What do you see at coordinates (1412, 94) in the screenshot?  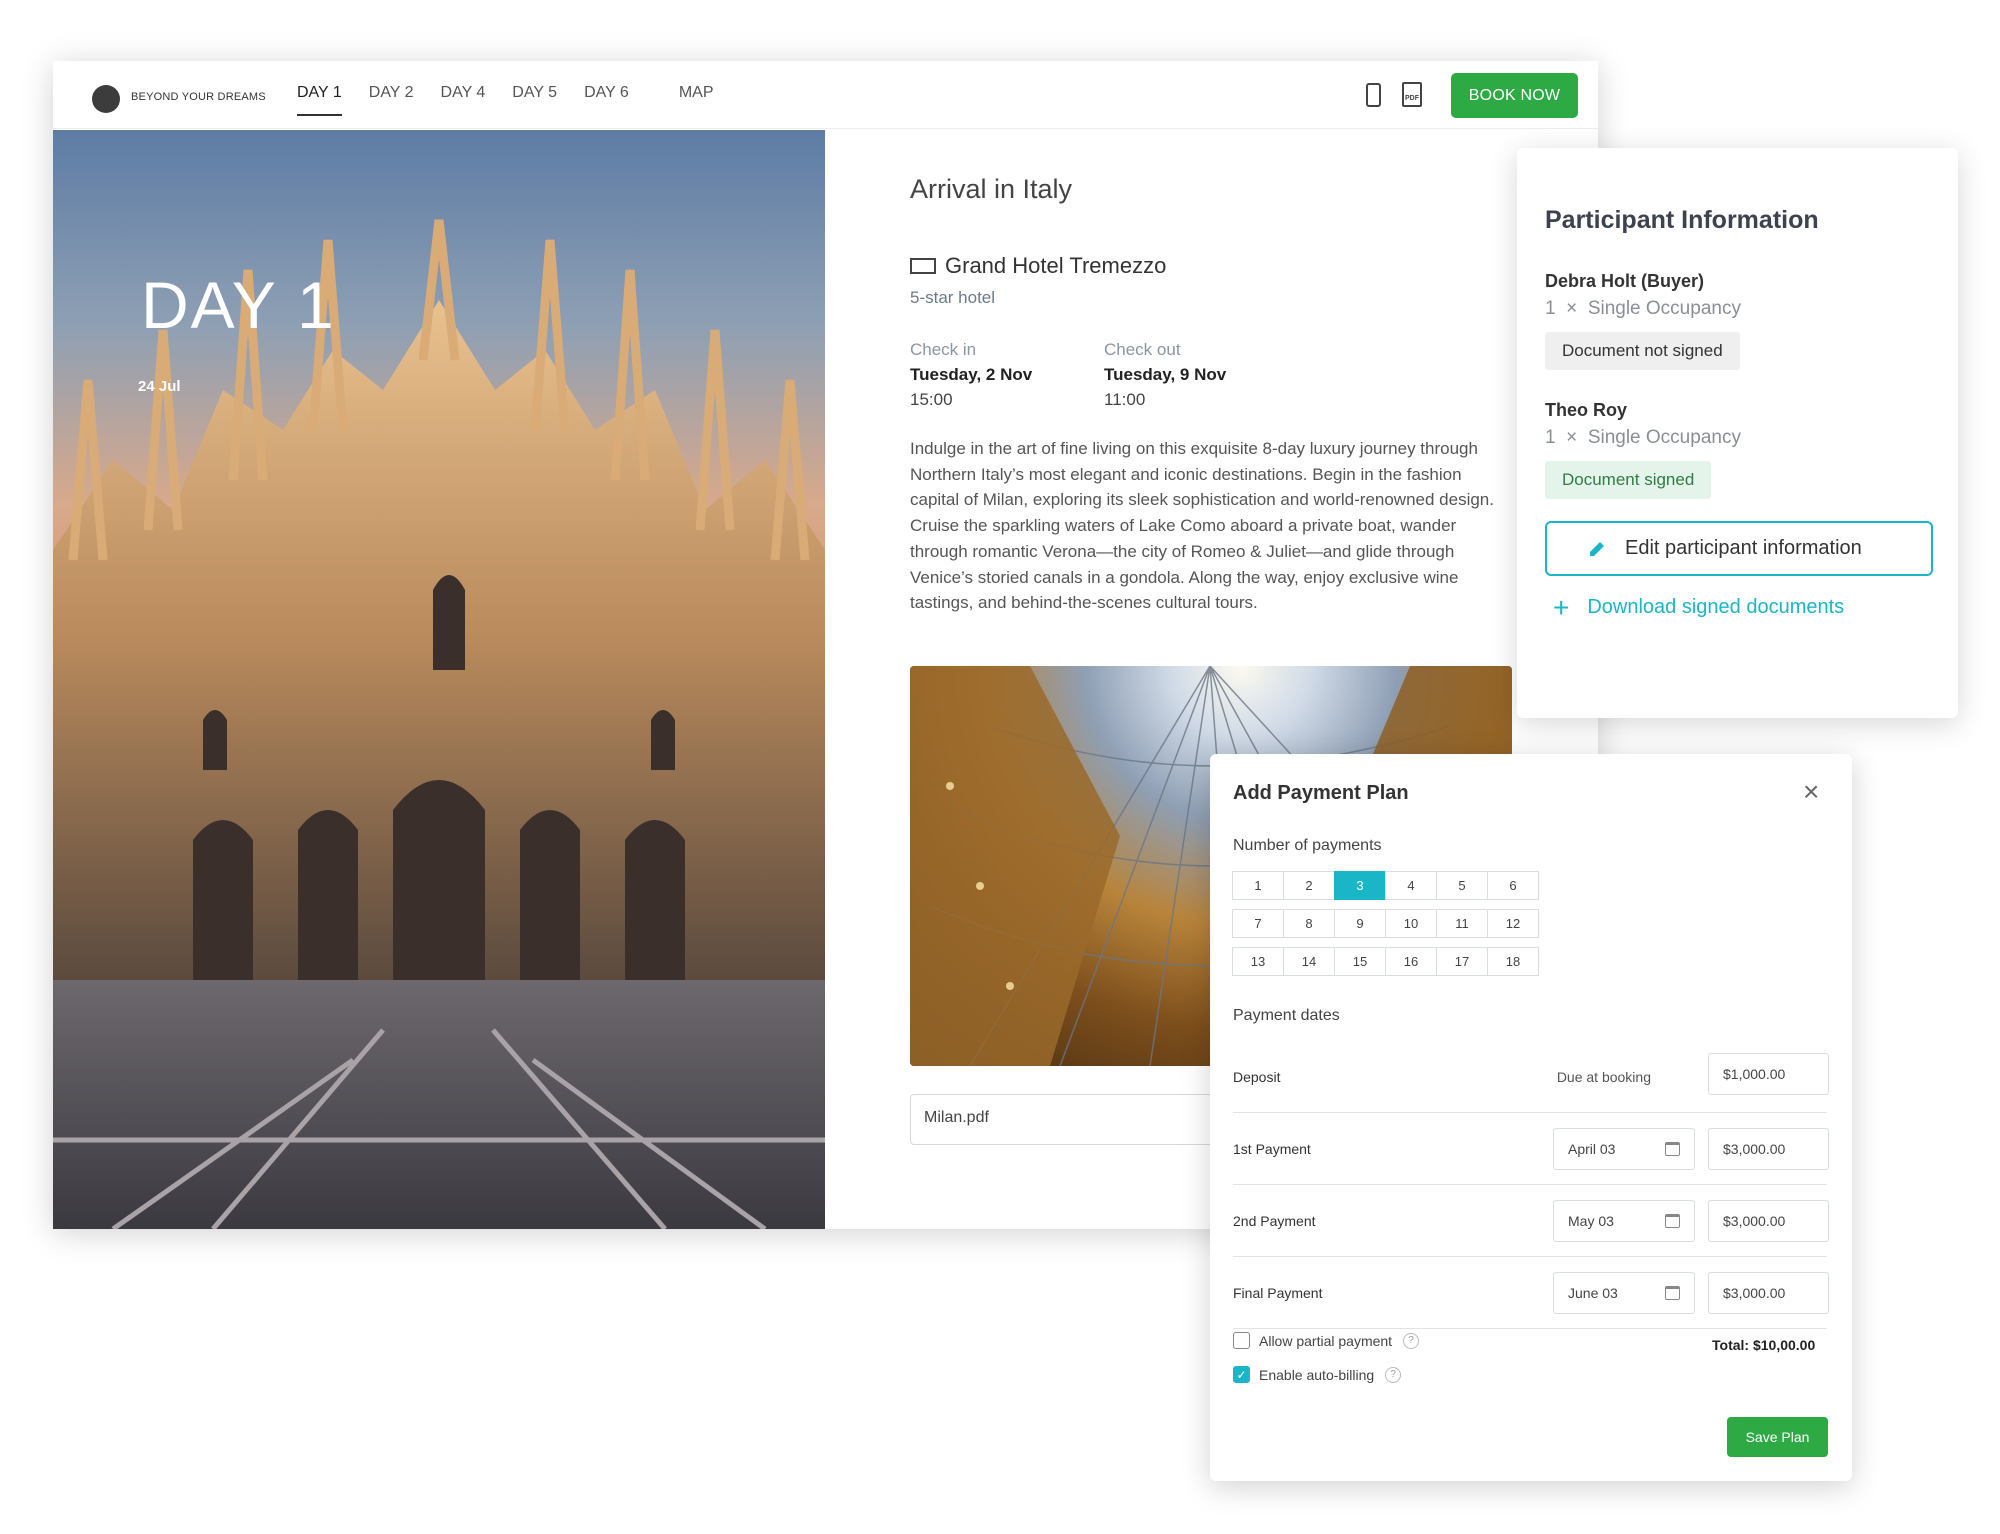 I see `pdf-icon: PDF` at bounding box center [1412, 94].